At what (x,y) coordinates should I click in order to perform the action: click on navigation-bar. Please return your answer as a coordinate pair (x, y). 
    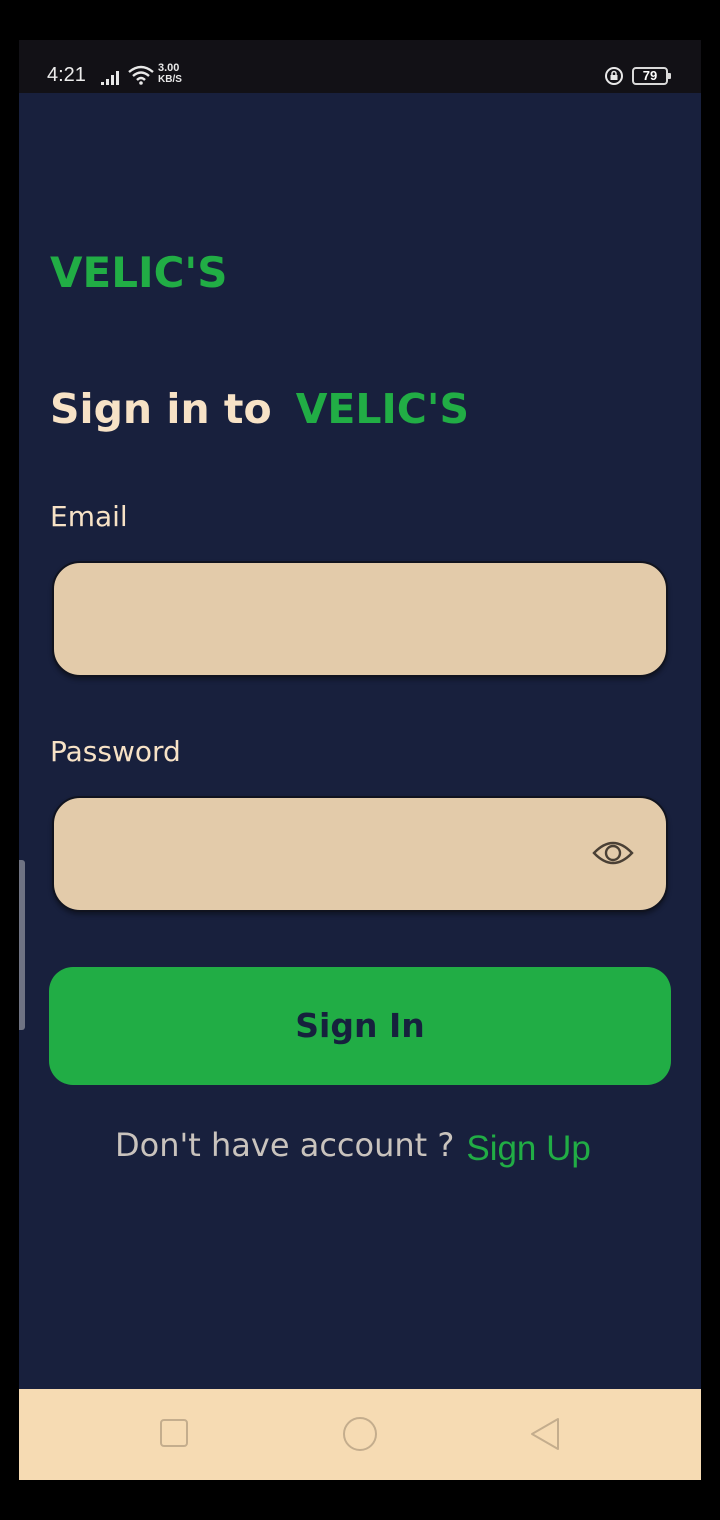
    Looking at the image, I should click on (360, 1434).